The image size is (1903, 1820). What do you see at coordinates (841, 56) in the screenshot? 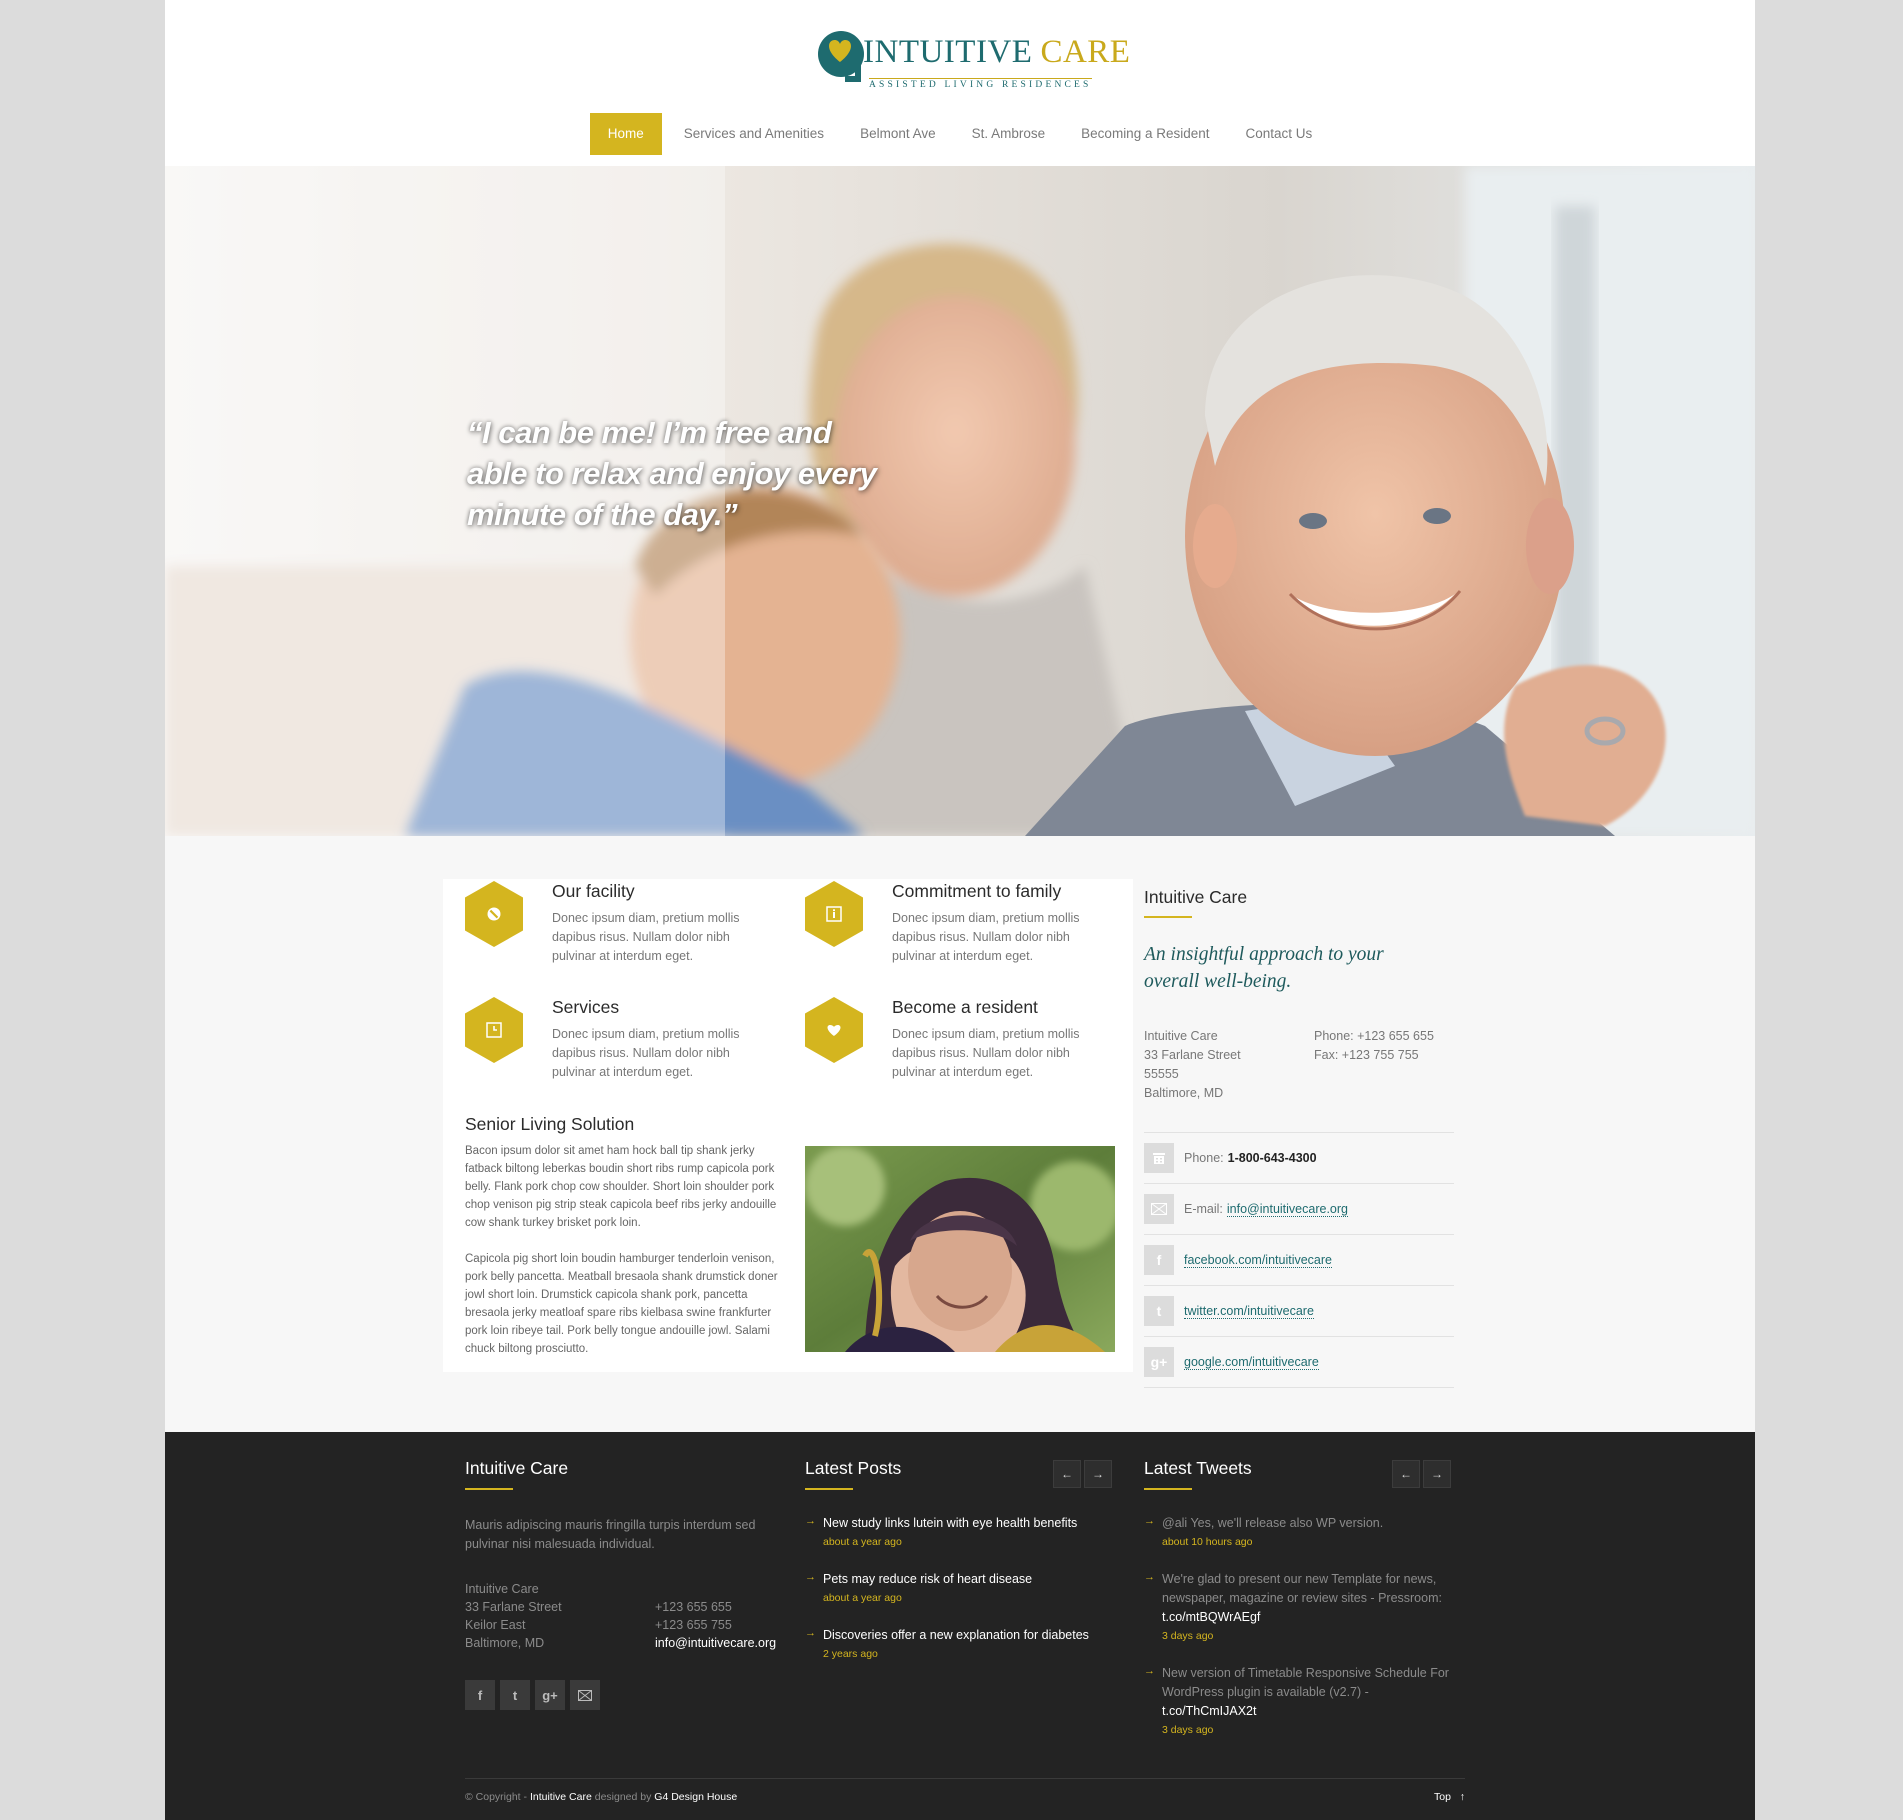
I see `heart-house-logo-icon` at bounding box center [841, 56].